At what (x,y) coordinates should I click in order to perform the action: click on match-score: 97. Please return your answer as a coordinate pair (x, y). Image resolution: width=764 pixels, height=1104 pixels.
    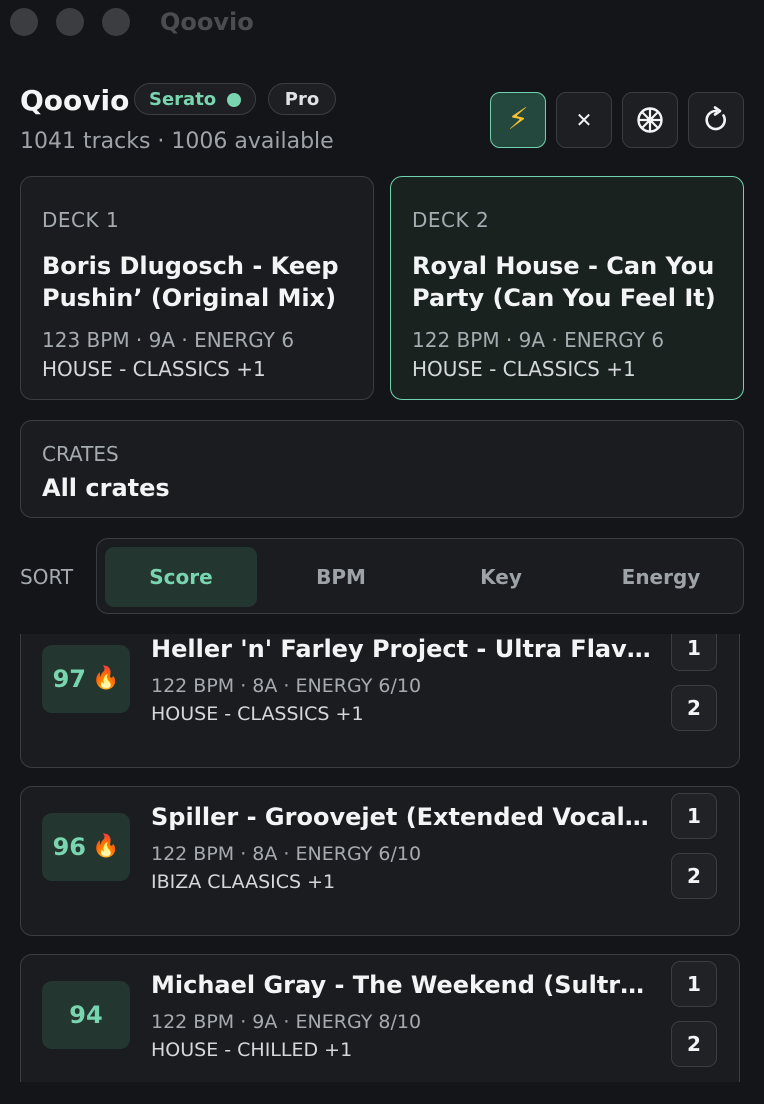
    Looking at the image, I should click on (69, 679).